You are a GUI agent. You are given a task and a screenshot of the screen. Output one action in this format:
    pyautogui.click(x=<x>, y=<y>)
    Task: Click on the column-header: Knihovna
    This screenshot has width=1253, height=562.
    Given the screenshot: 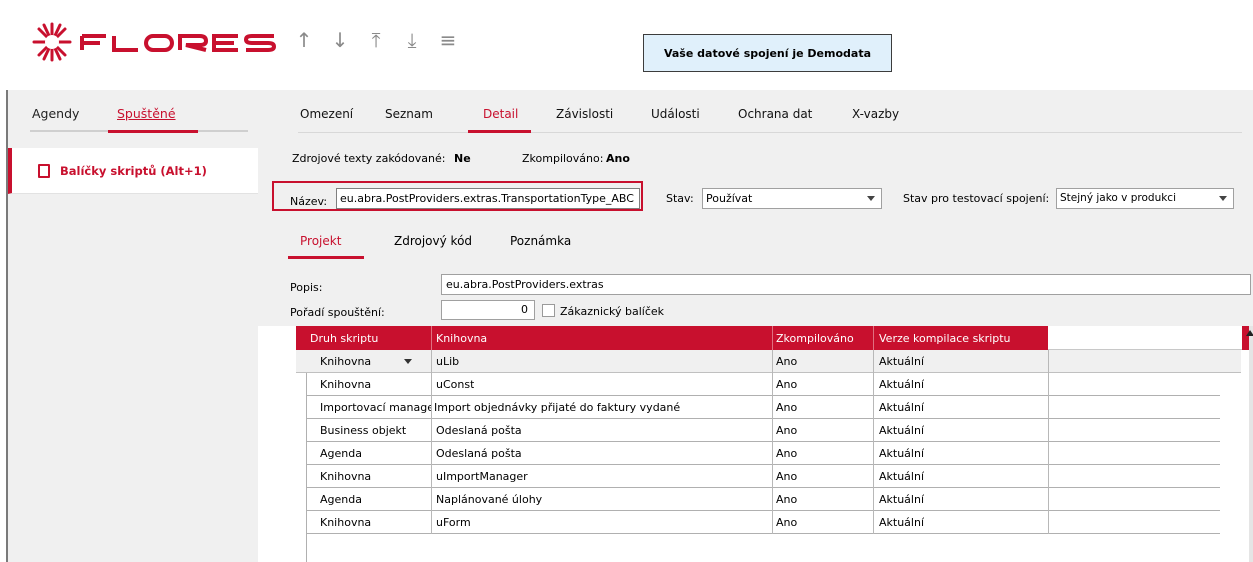 What is the action you would take?
    pyautogui.click(x=461, y=338)
    